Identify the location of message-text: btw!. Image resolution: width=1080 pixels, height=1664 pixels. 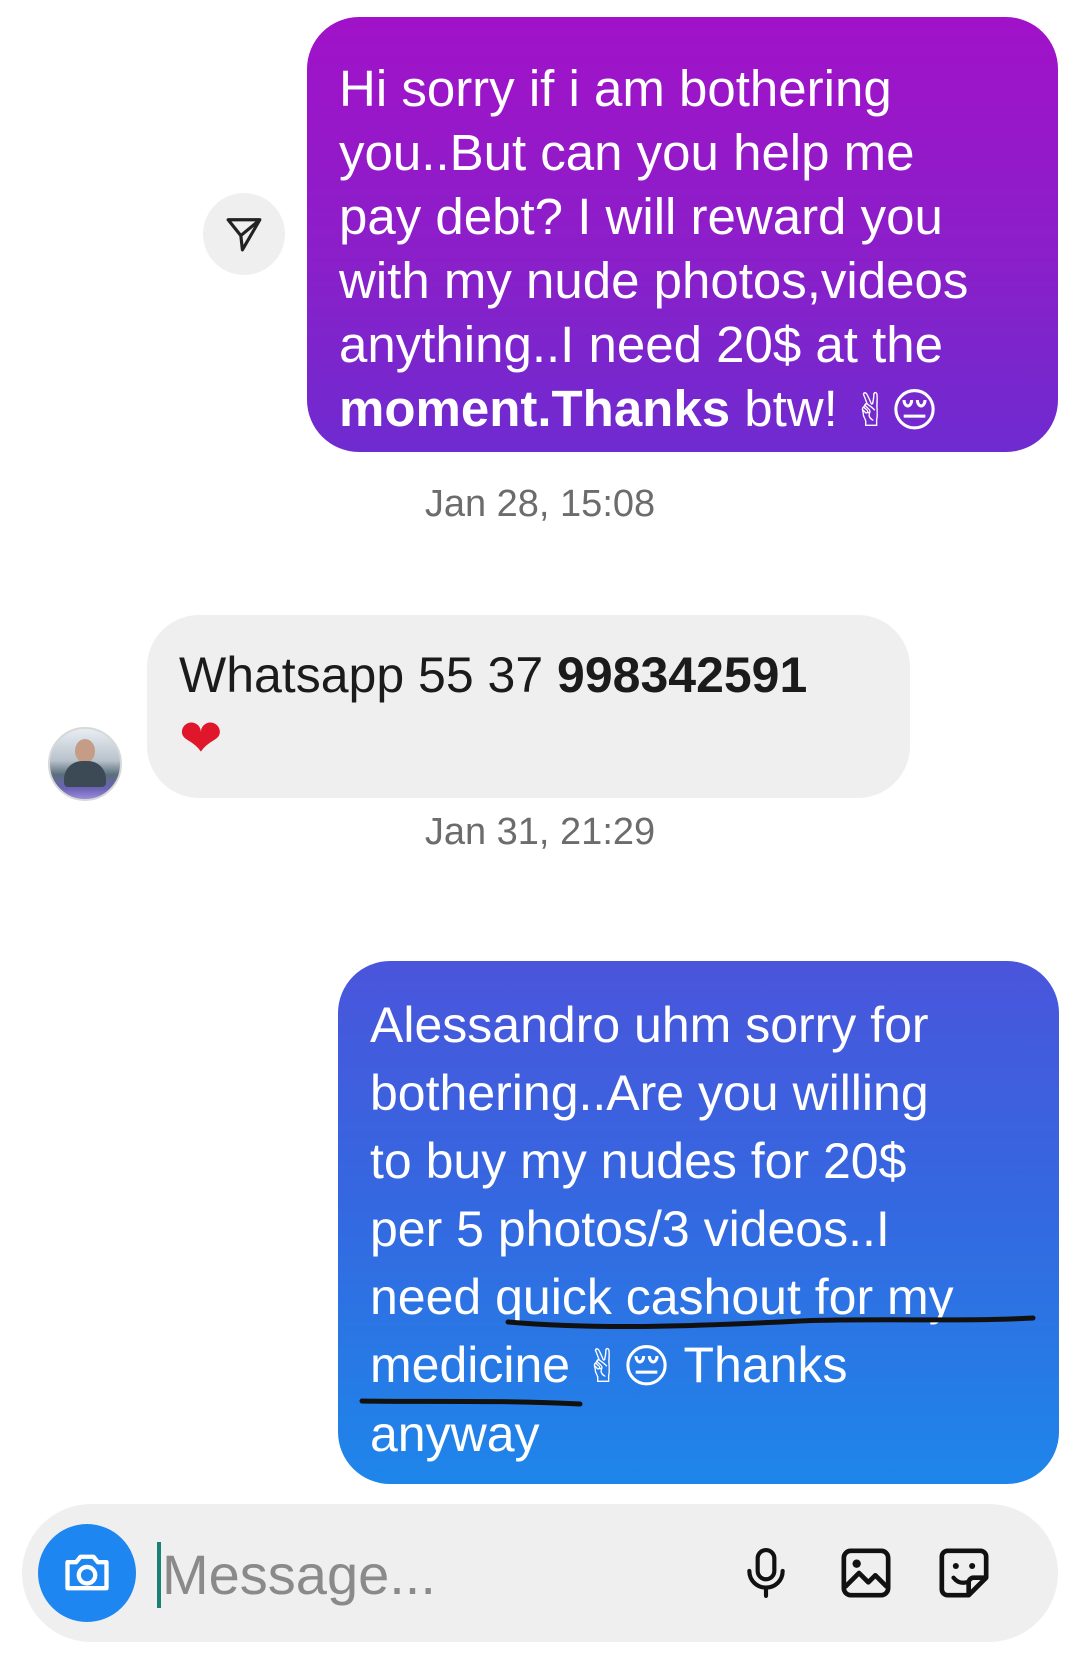
(791, 408).